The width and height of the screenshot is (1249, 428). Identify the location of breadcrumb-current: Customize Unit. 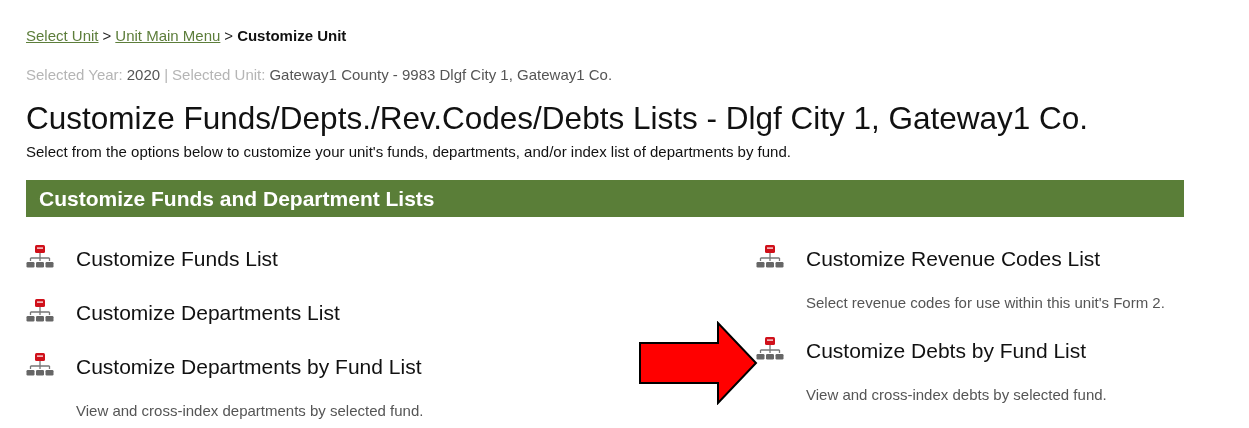
(292, 36).